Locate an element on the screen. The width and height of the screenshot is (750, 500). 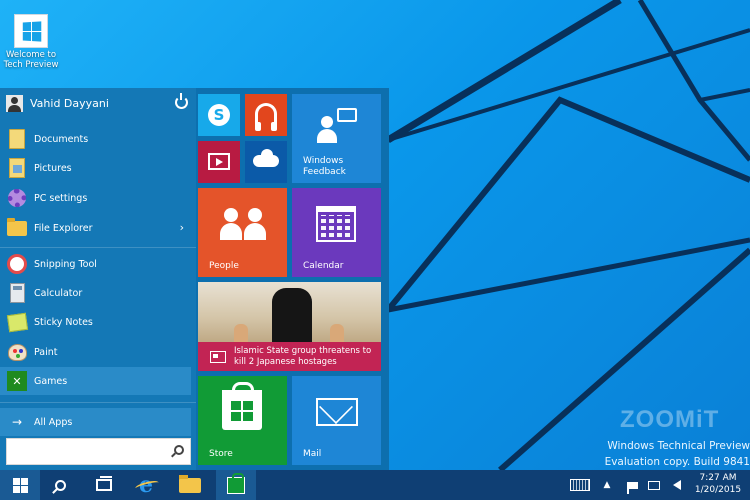
all-apps-label: All Apps is located at coordinates (53, 422).